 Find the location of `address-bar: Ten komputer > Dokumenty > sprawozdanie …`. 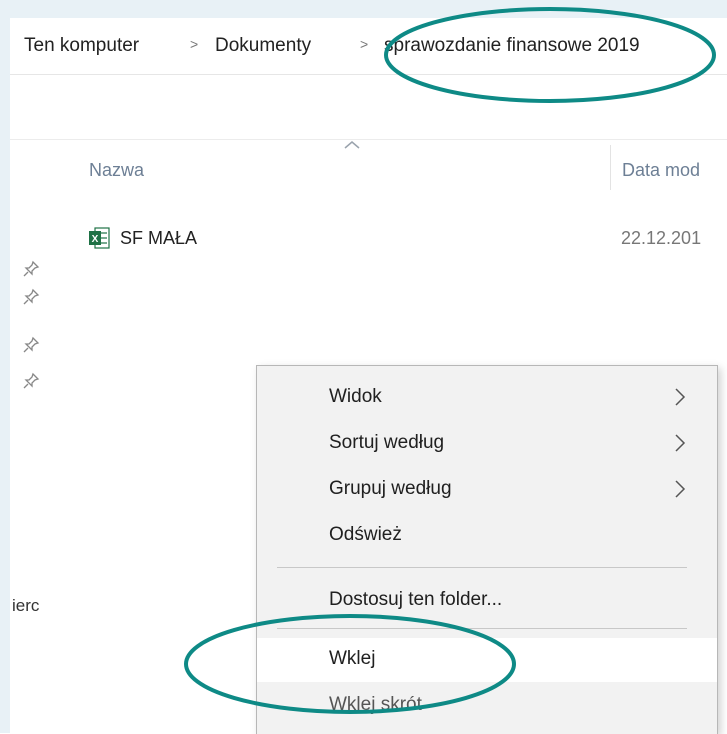

address-bar: Ten komputer > Dokumenty > sprawozdanie … is located at coordinates (368, 46).